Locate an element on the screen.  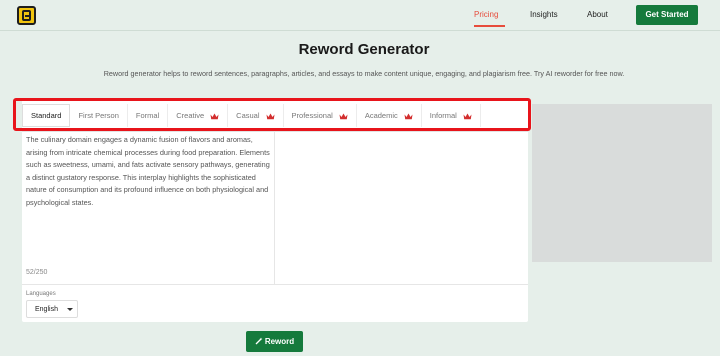
nav-link-pricing: Pricing is located at coordinates (486, 14).